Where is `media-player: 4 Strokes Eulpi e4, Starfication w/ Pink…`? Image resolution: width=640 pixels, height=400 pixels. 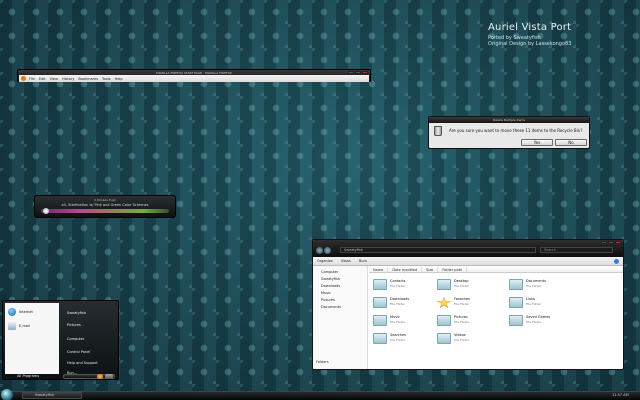
media-player: 4 Strokes Eulpi e4, Starfication w/ Pink… is located at coordinates (105, 206).